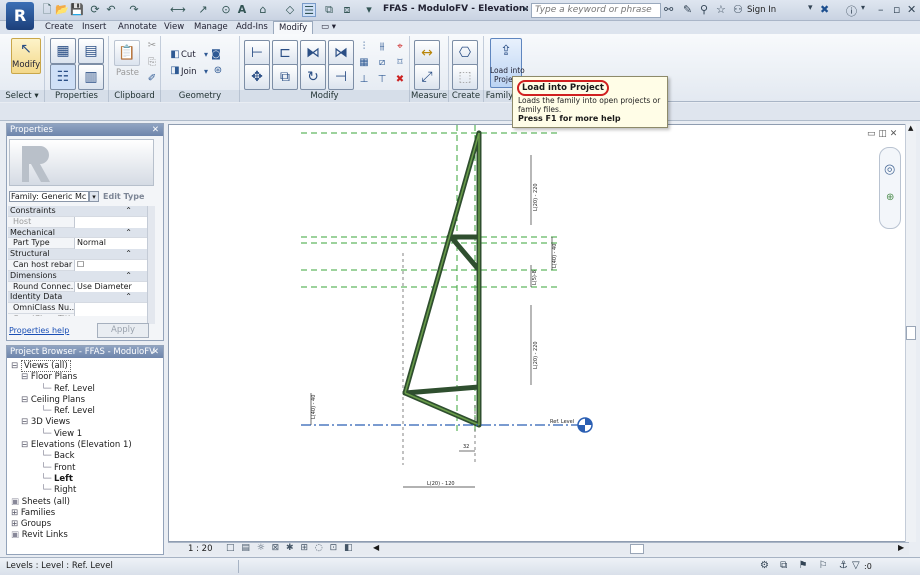  Describe the element at coordinates (123, 196) in the screenshot. I see `edit-type-button: Edit Type` at that location.